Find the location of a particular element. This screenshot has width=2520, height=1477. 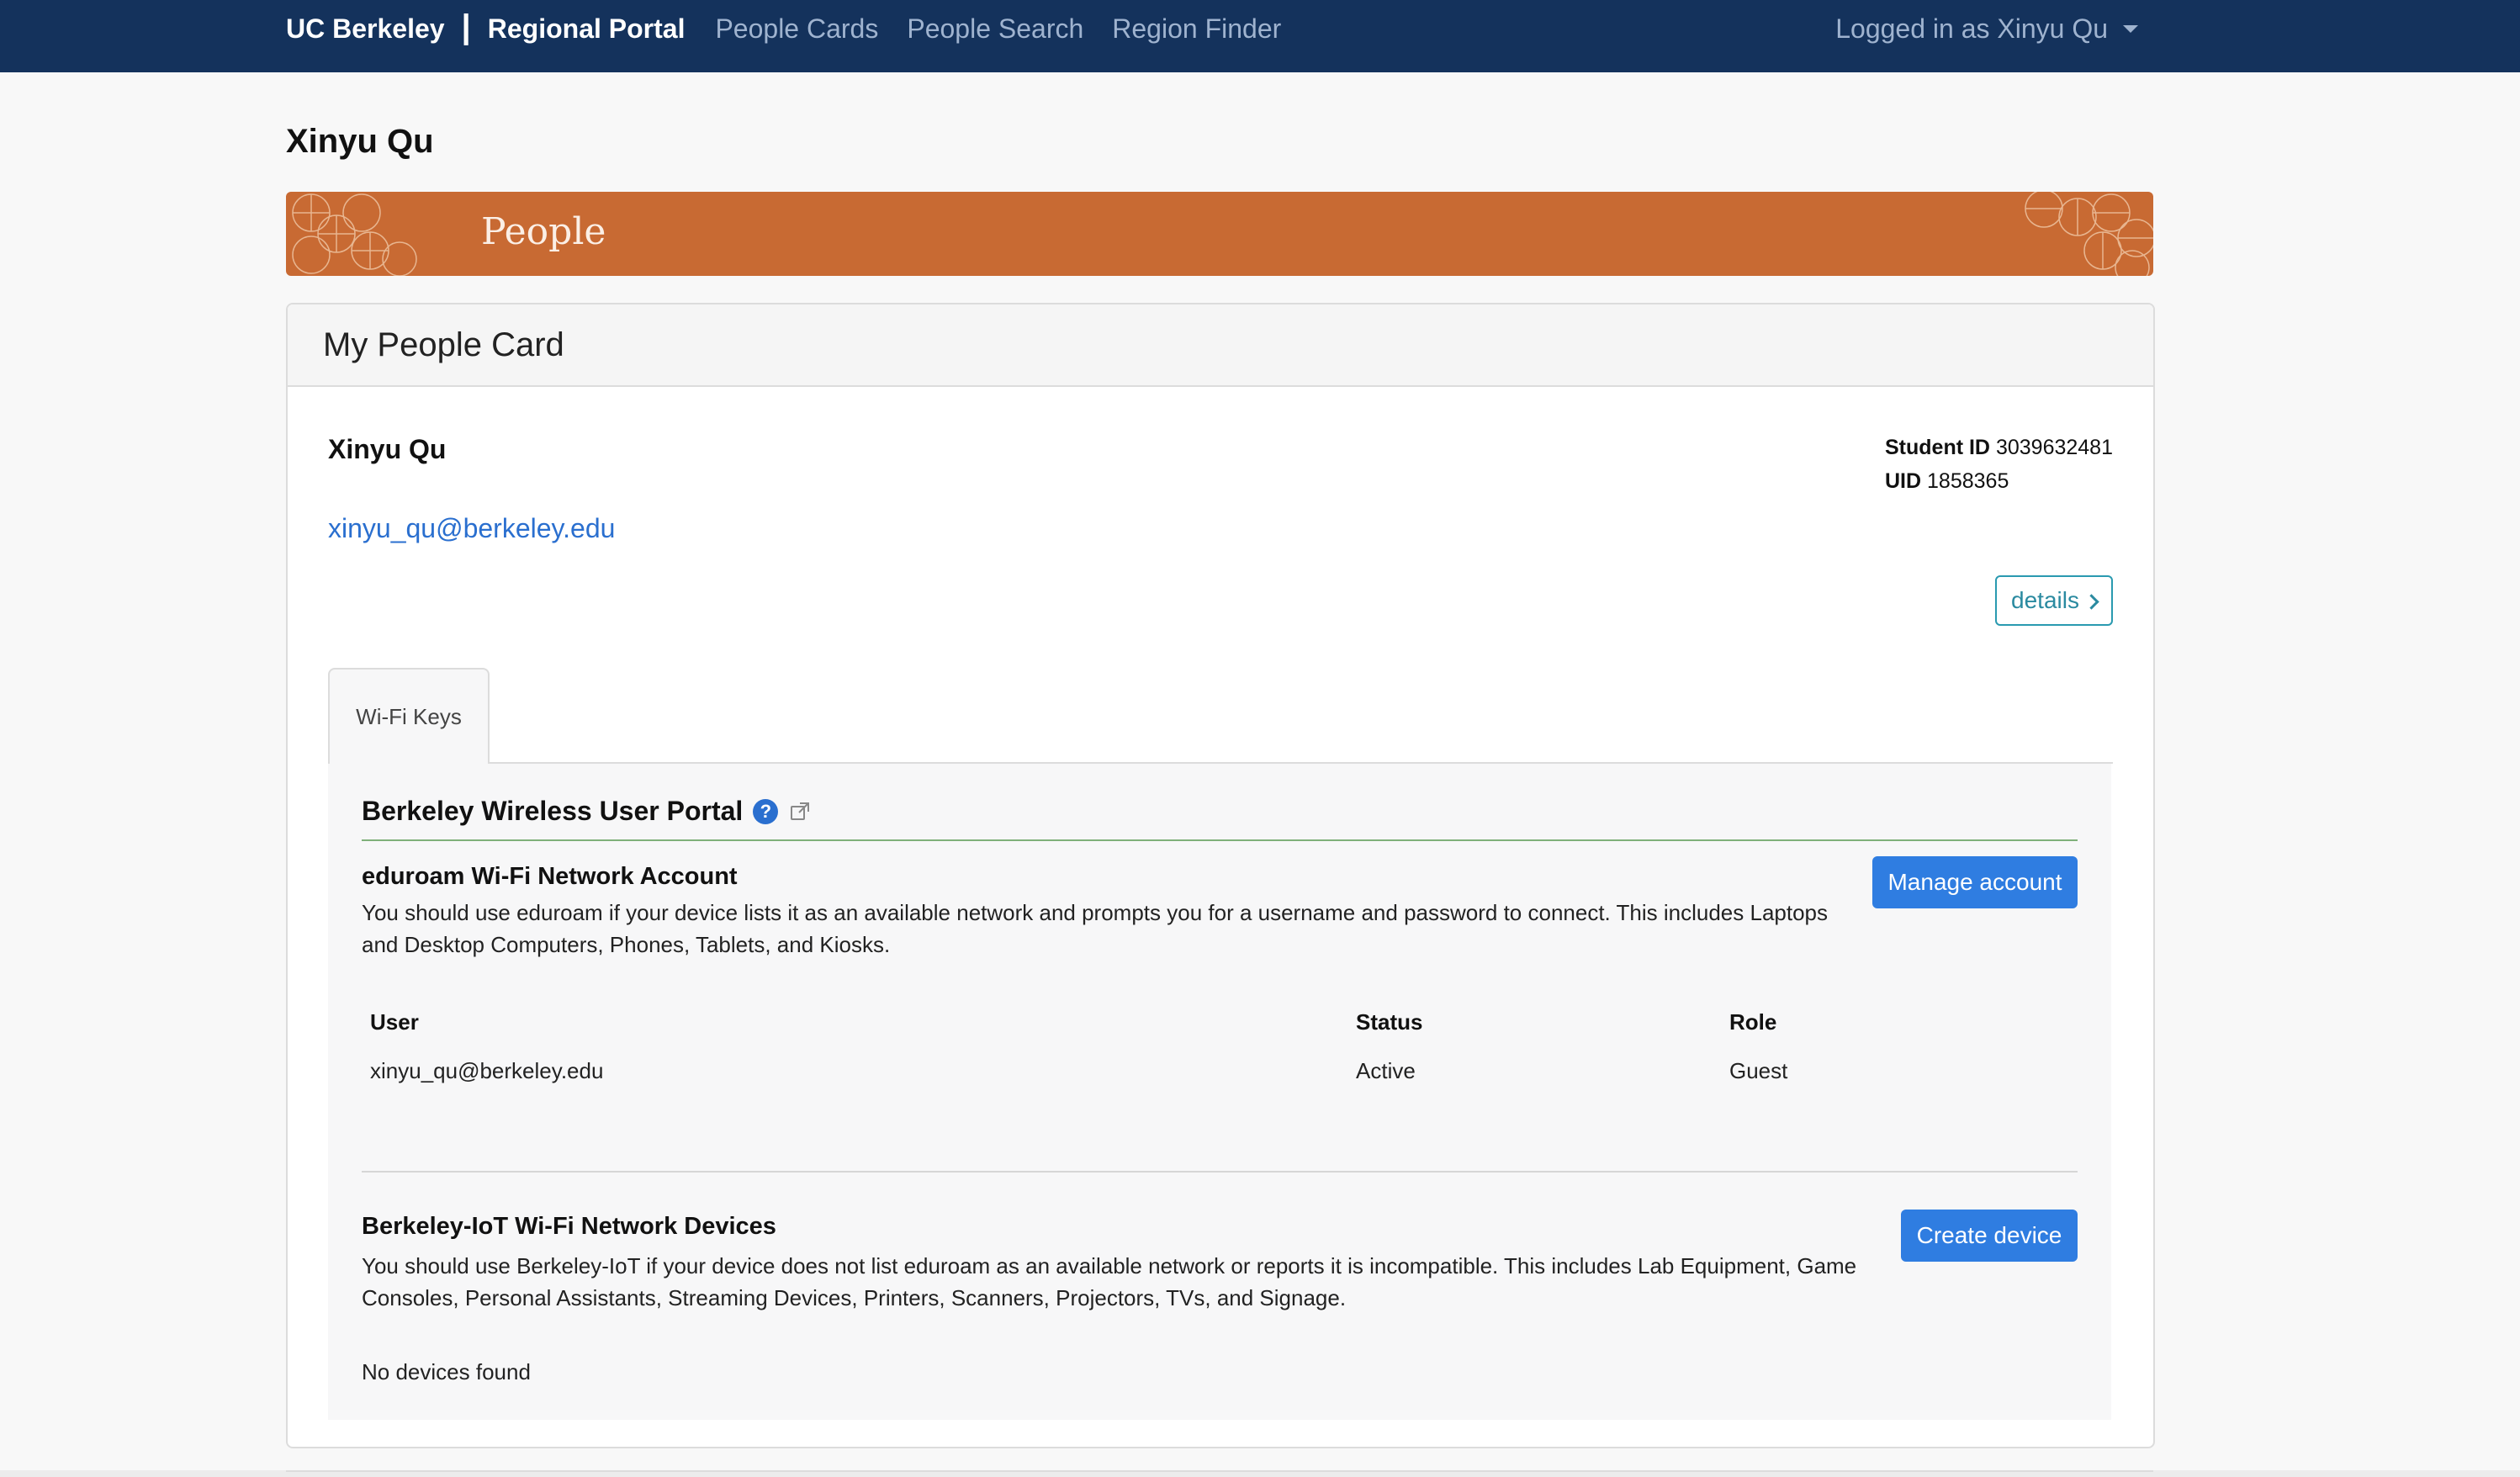

nav-link-people-search: People Search is located at coordinates (995, 29).